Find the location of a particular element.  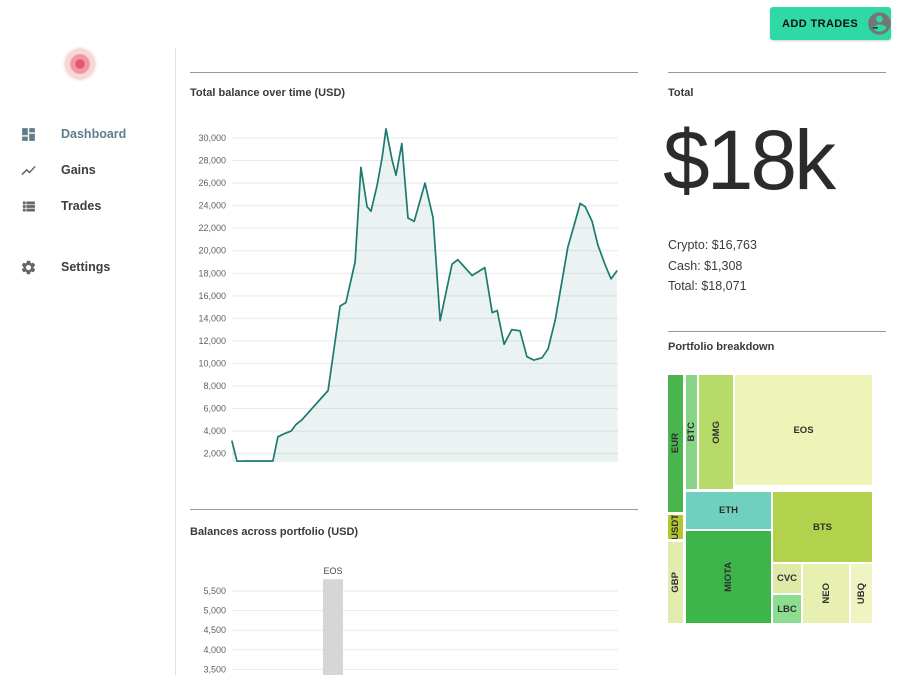

treemap-cell-eos: EOS is located at coordinates (803, 430).